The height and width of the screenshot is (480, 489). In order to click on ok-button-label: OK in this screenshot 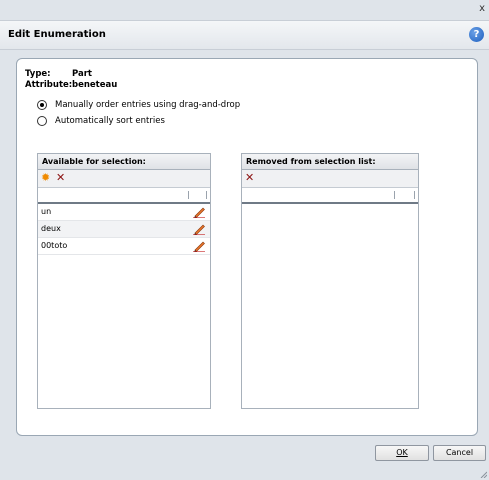, I will do `click(402, 452)`.